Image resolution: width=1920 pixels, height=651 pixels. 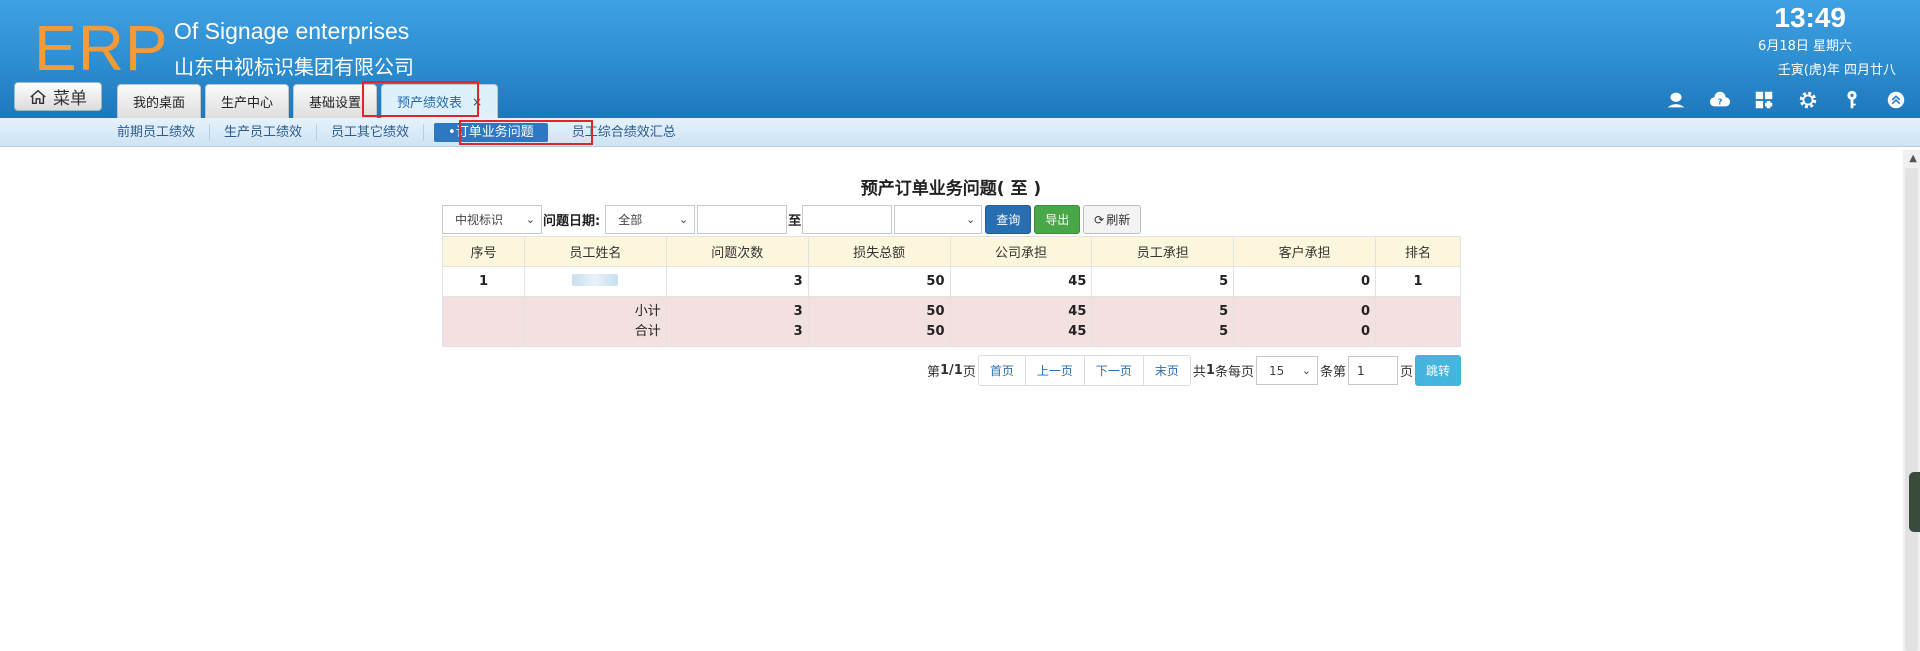 I want to click on page-info: 1/1, so click(x=951, y=370).